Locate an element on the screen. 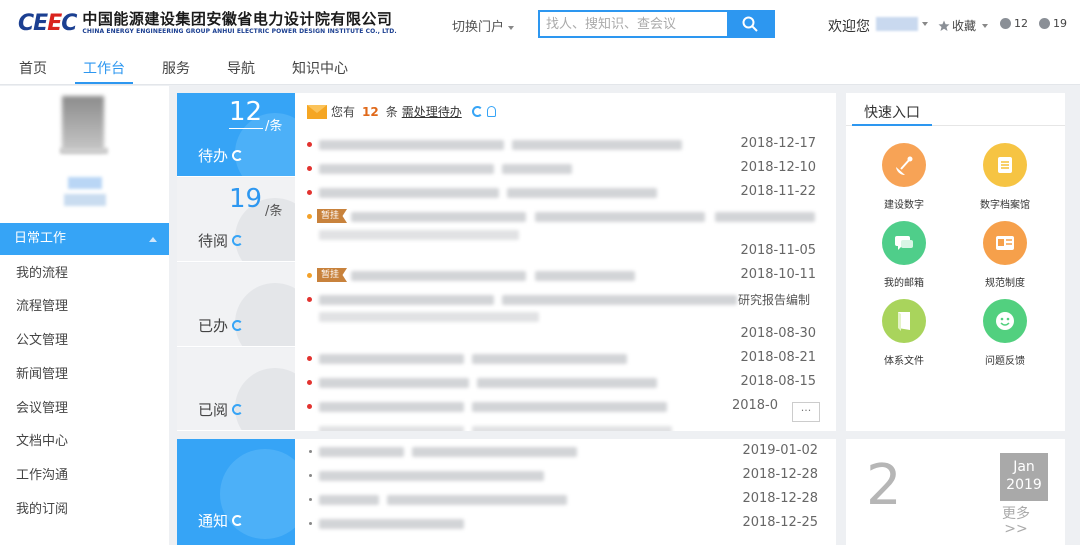 The height and width of the screenshot is (545, 1080). search-input is located at coordinates (633, 24).